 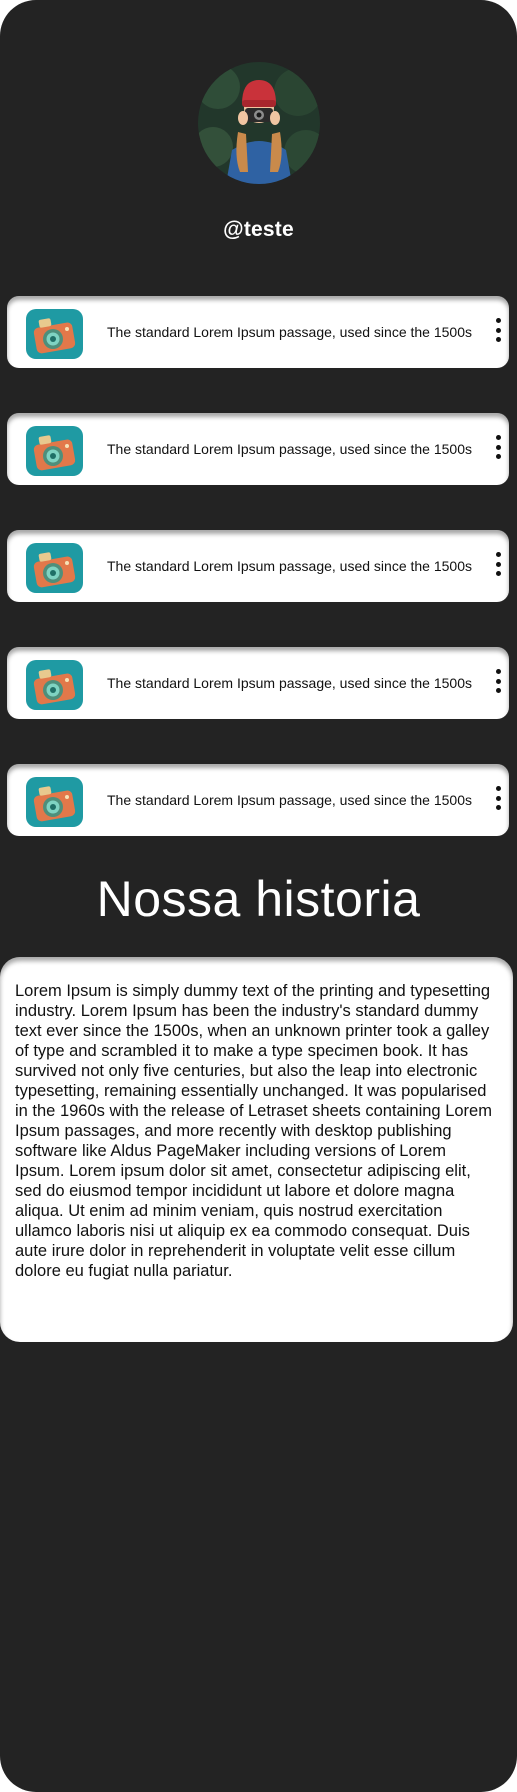 I want to click on profile-photo, so click(x=259, y=123).